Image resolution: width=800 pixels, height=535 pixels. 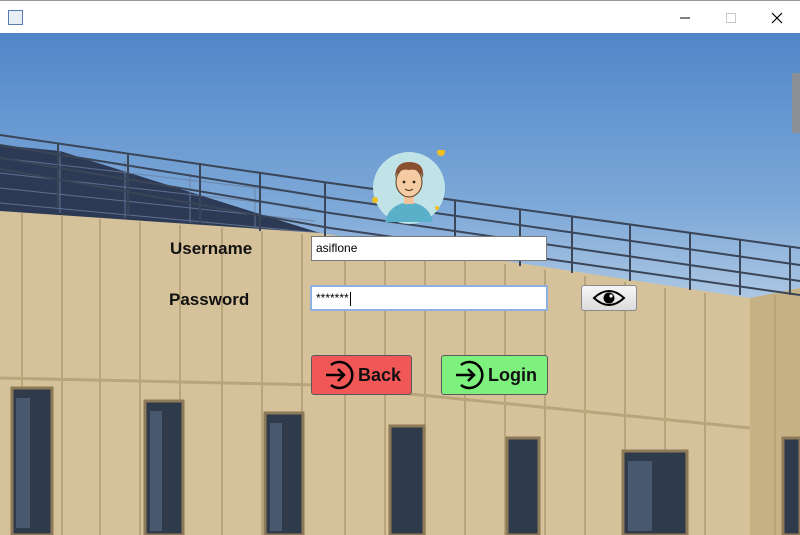 I want to click on username-value: asiflone, so click(x=337, y=248).